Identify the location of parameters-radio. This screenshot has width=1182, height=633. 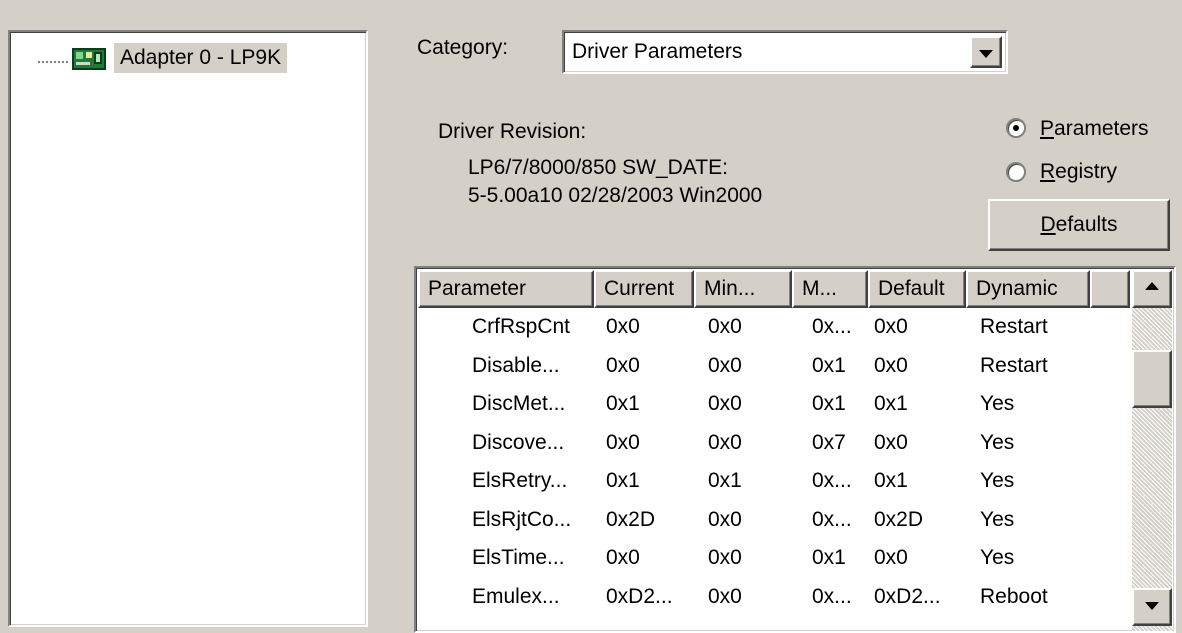
(1016, 128).